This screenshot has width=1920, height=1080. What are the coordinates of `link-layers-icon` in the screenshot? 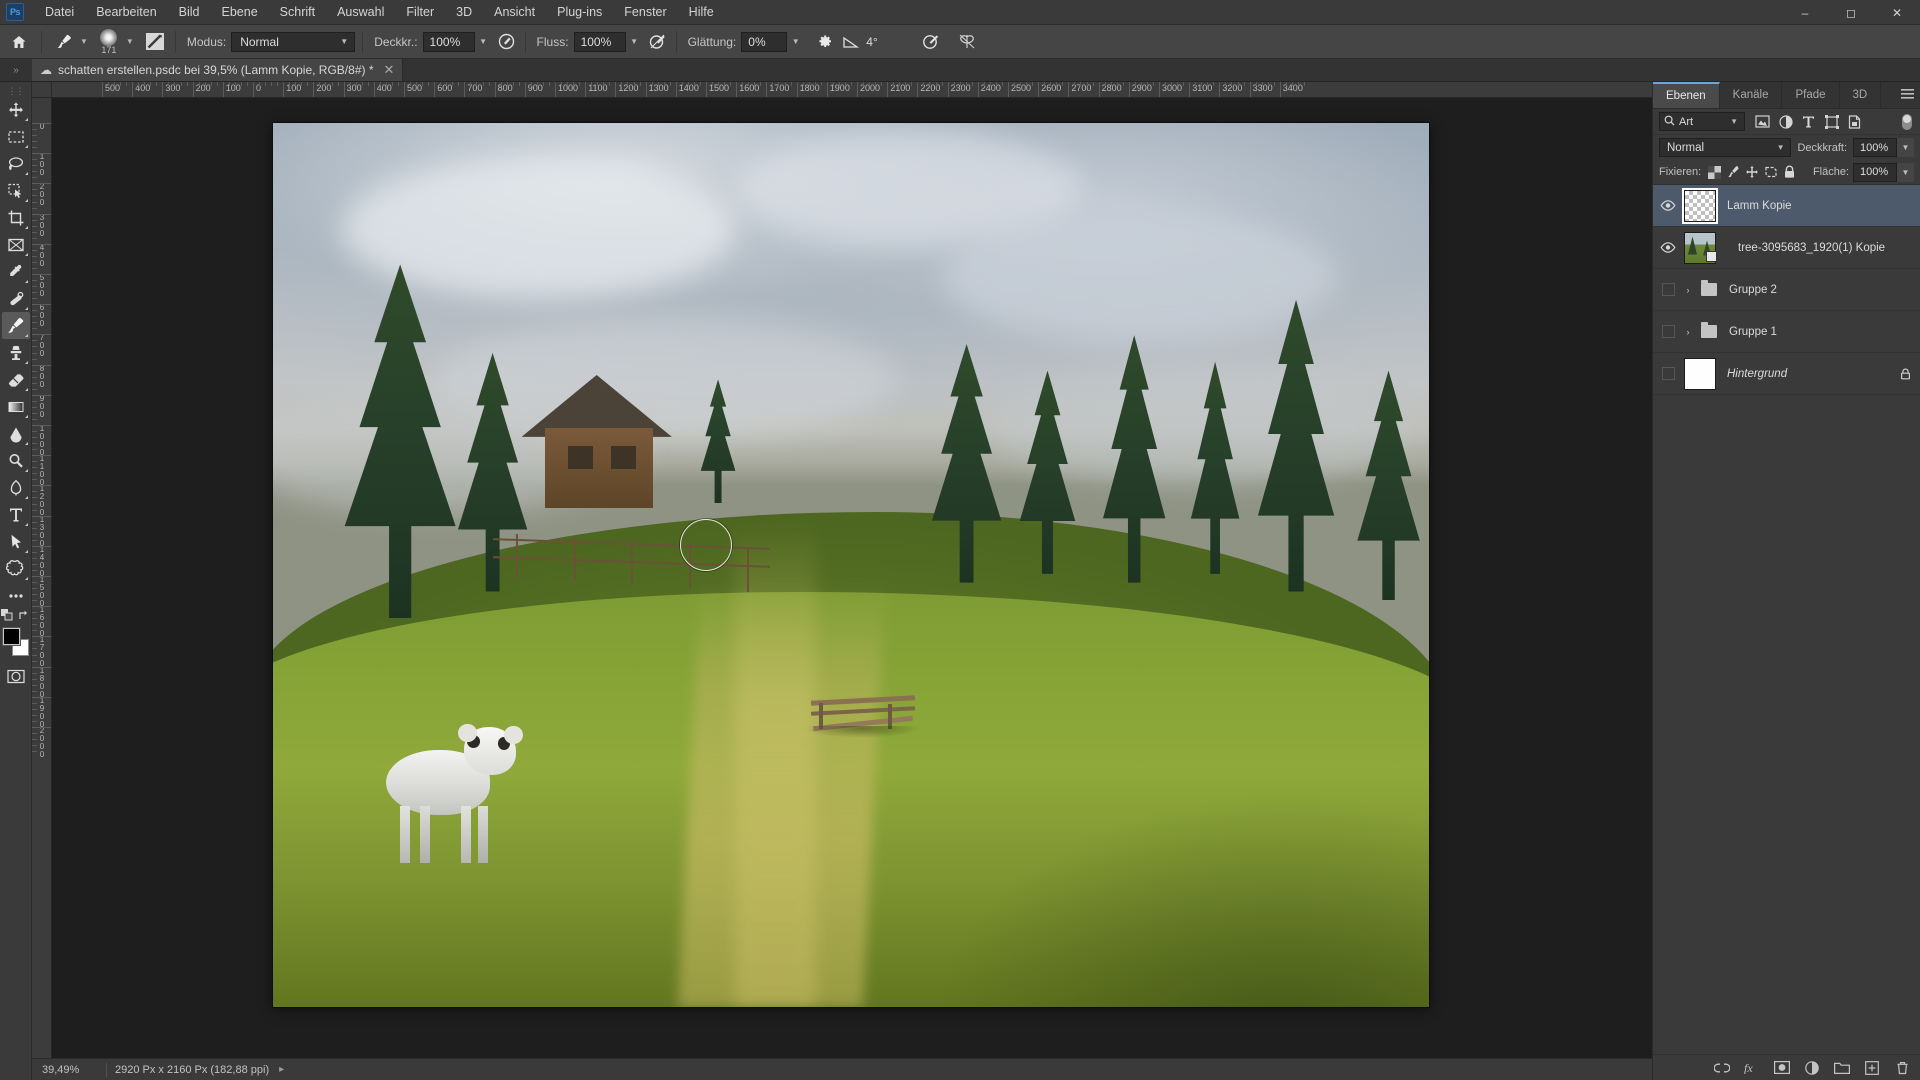 It's located at (1722, 1068).